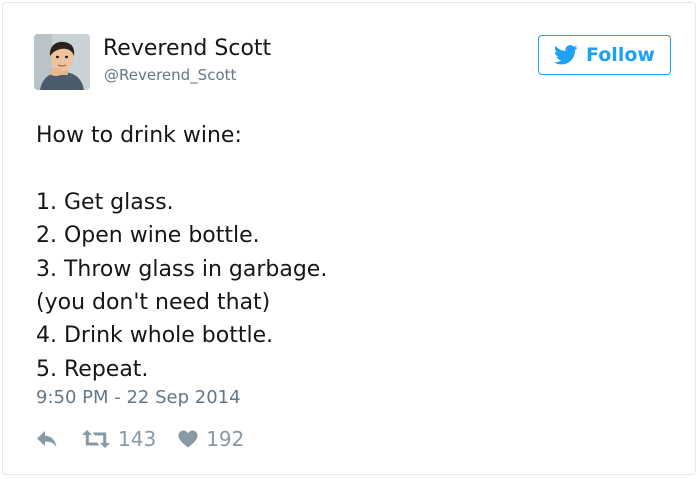 The width and height of the screenshot is (700, 479). What do you see at coordinates (96, 439) in the screenshot?
I see `retweet-icon` at bounding box center [96, 439].